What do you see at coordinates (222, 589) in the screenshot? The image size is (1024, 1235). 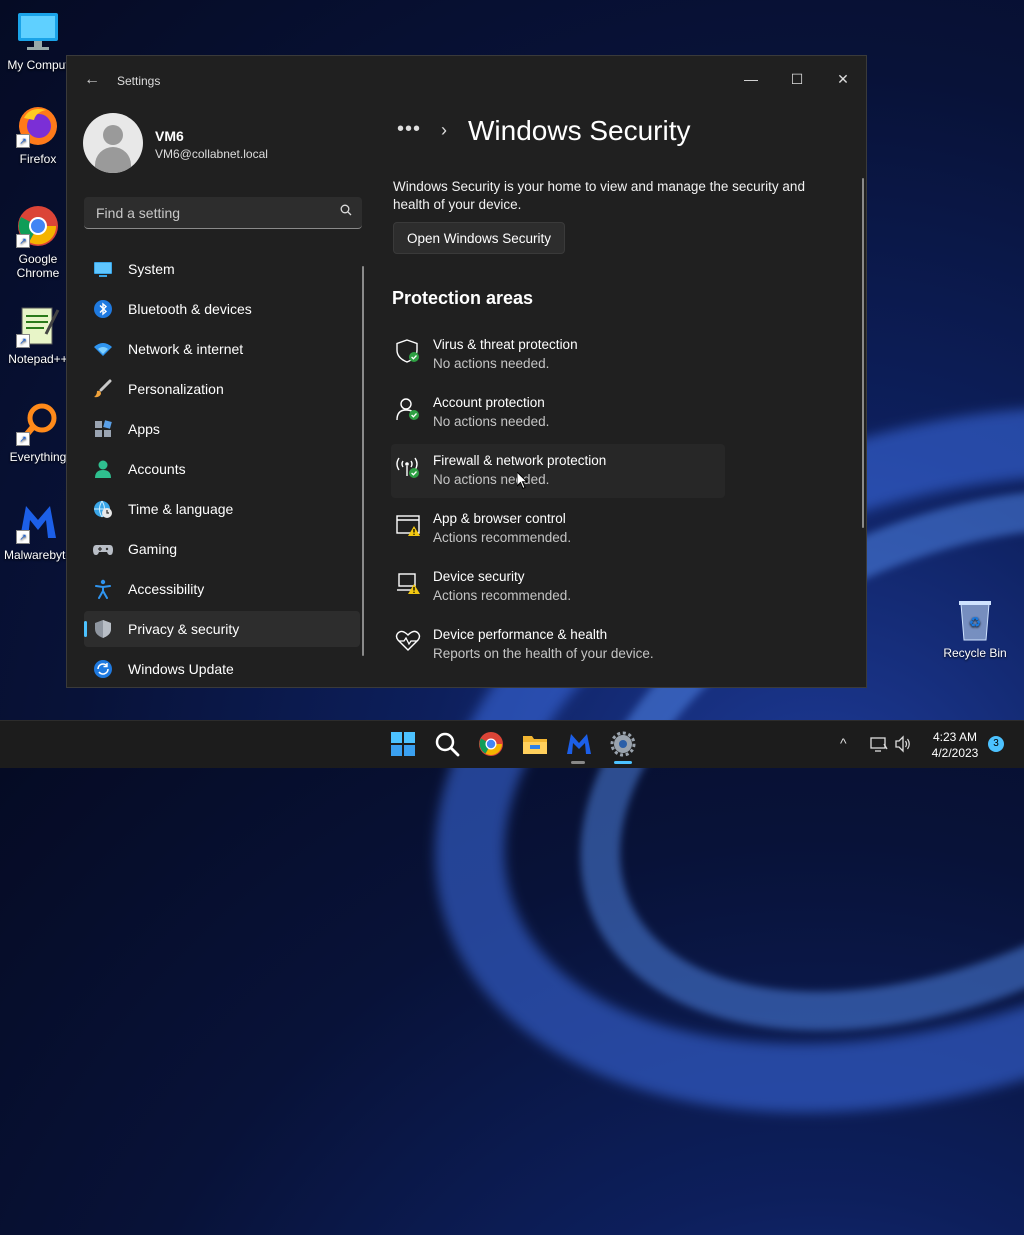 I see `nav-item-accessibility: Accessibility` at bounding box center [222, 589].